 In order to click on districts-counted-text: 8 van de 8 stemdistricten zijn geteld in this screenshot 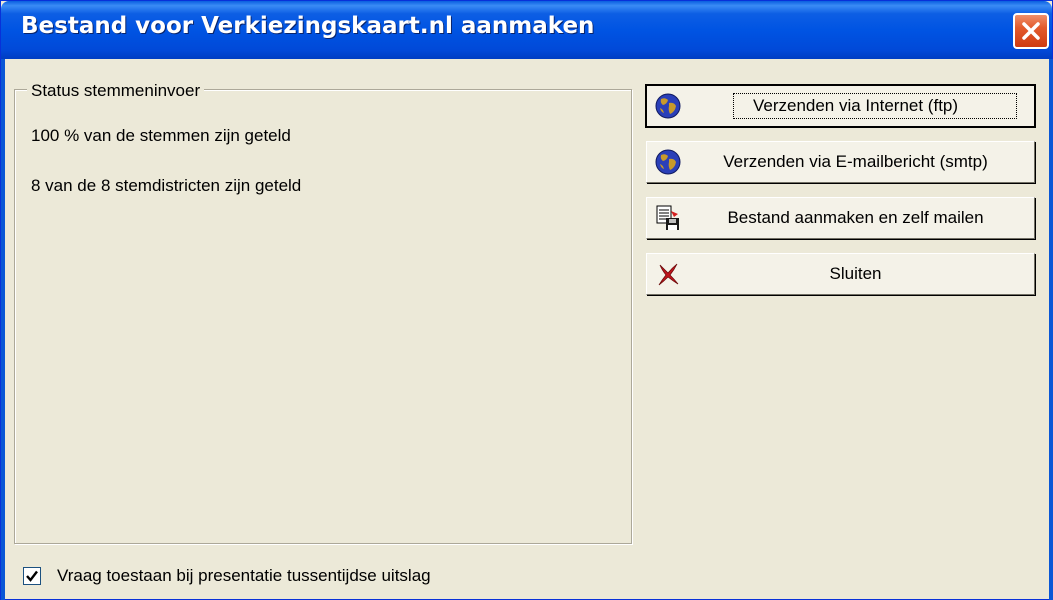, I will do `click(166, 185)`.